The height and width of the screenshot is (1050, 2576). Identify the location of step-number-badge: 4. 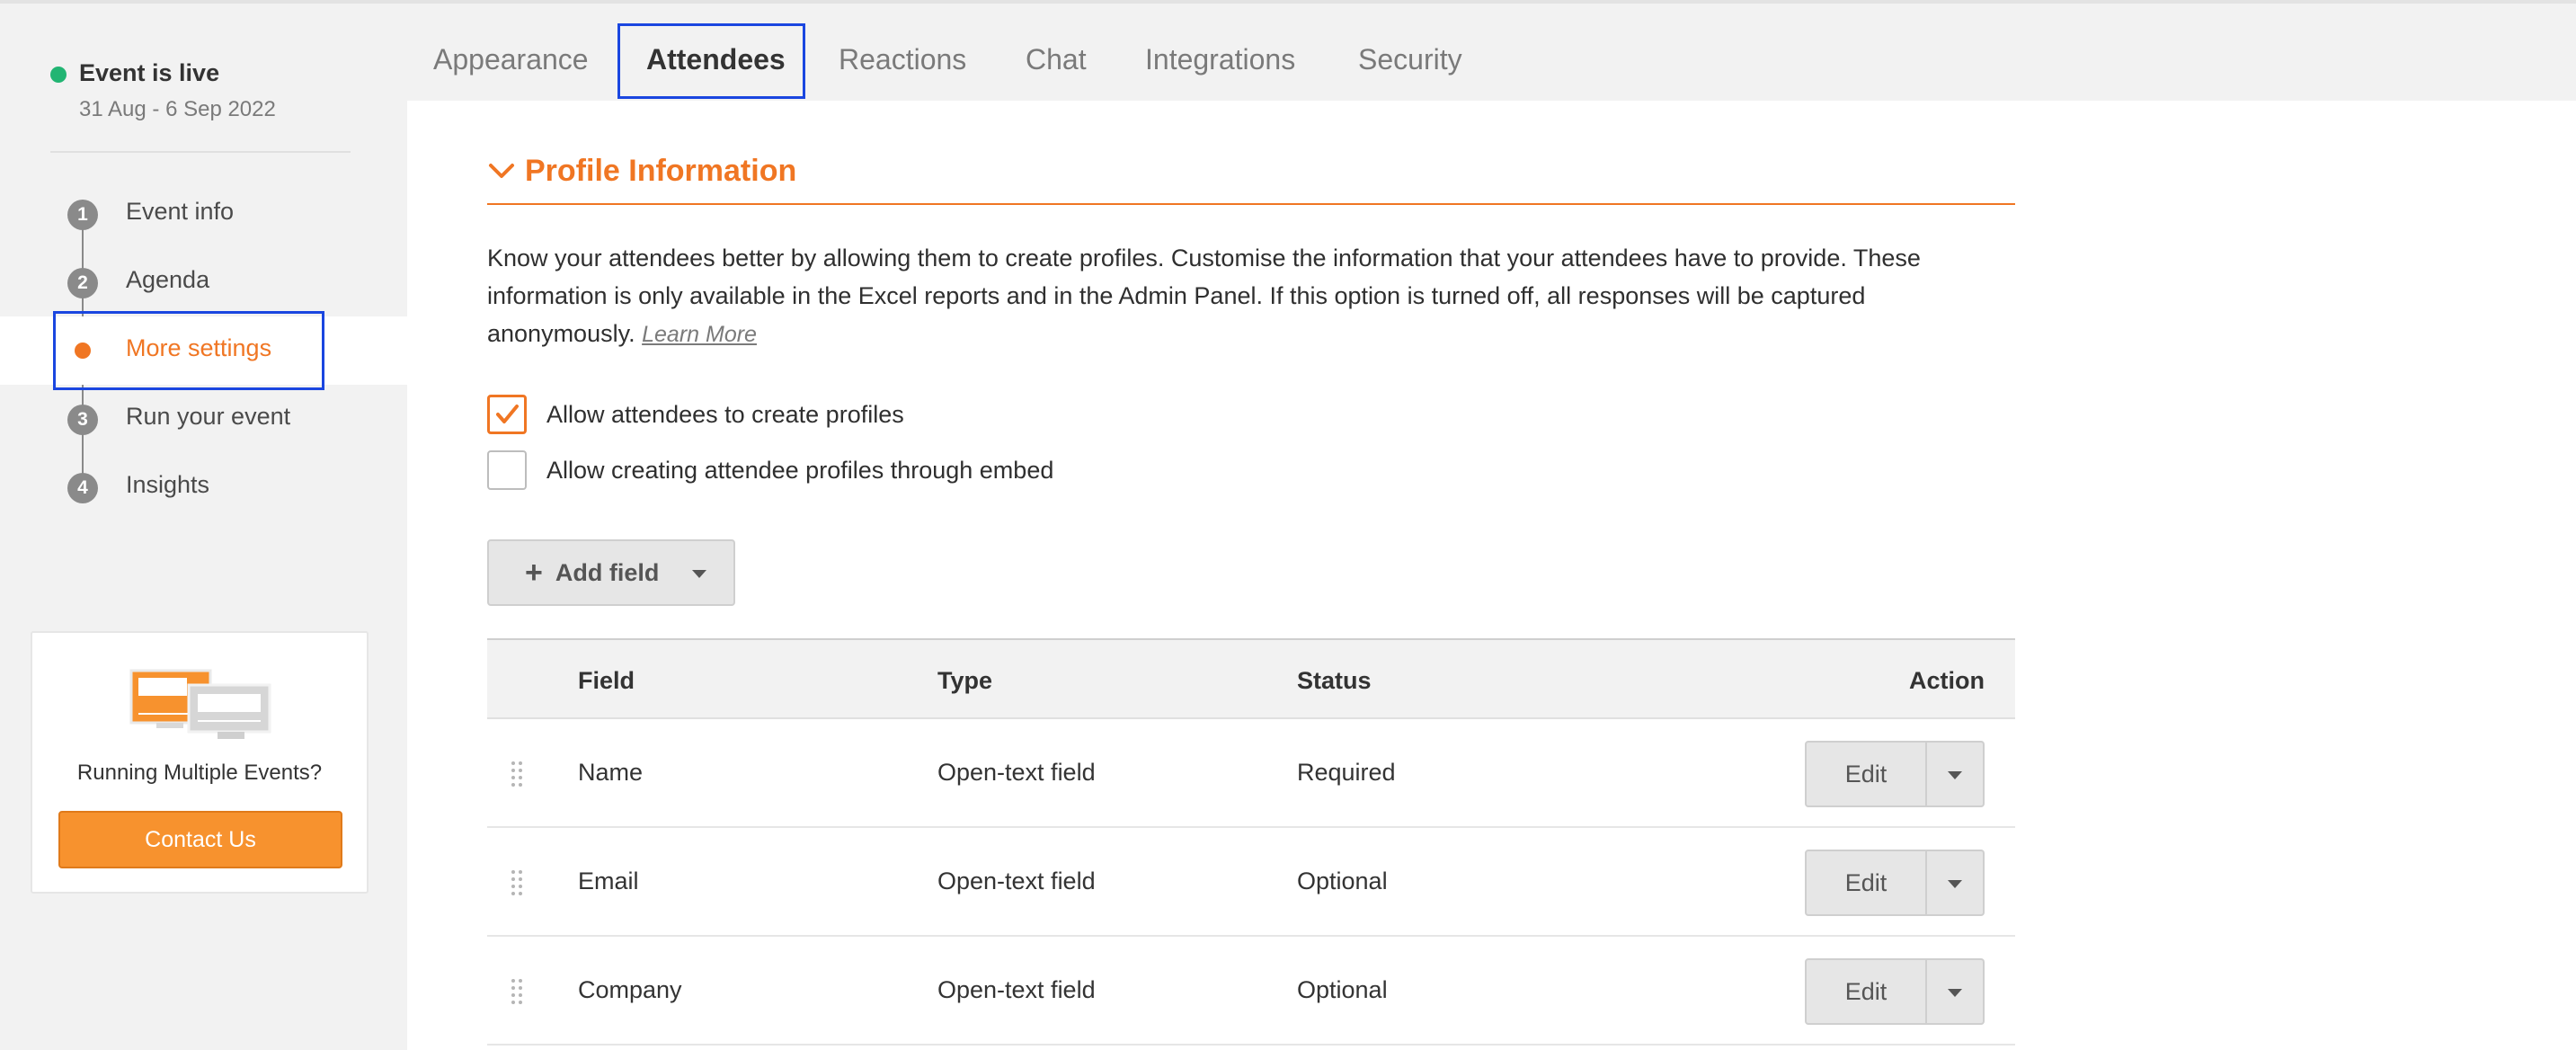
(82, 488).